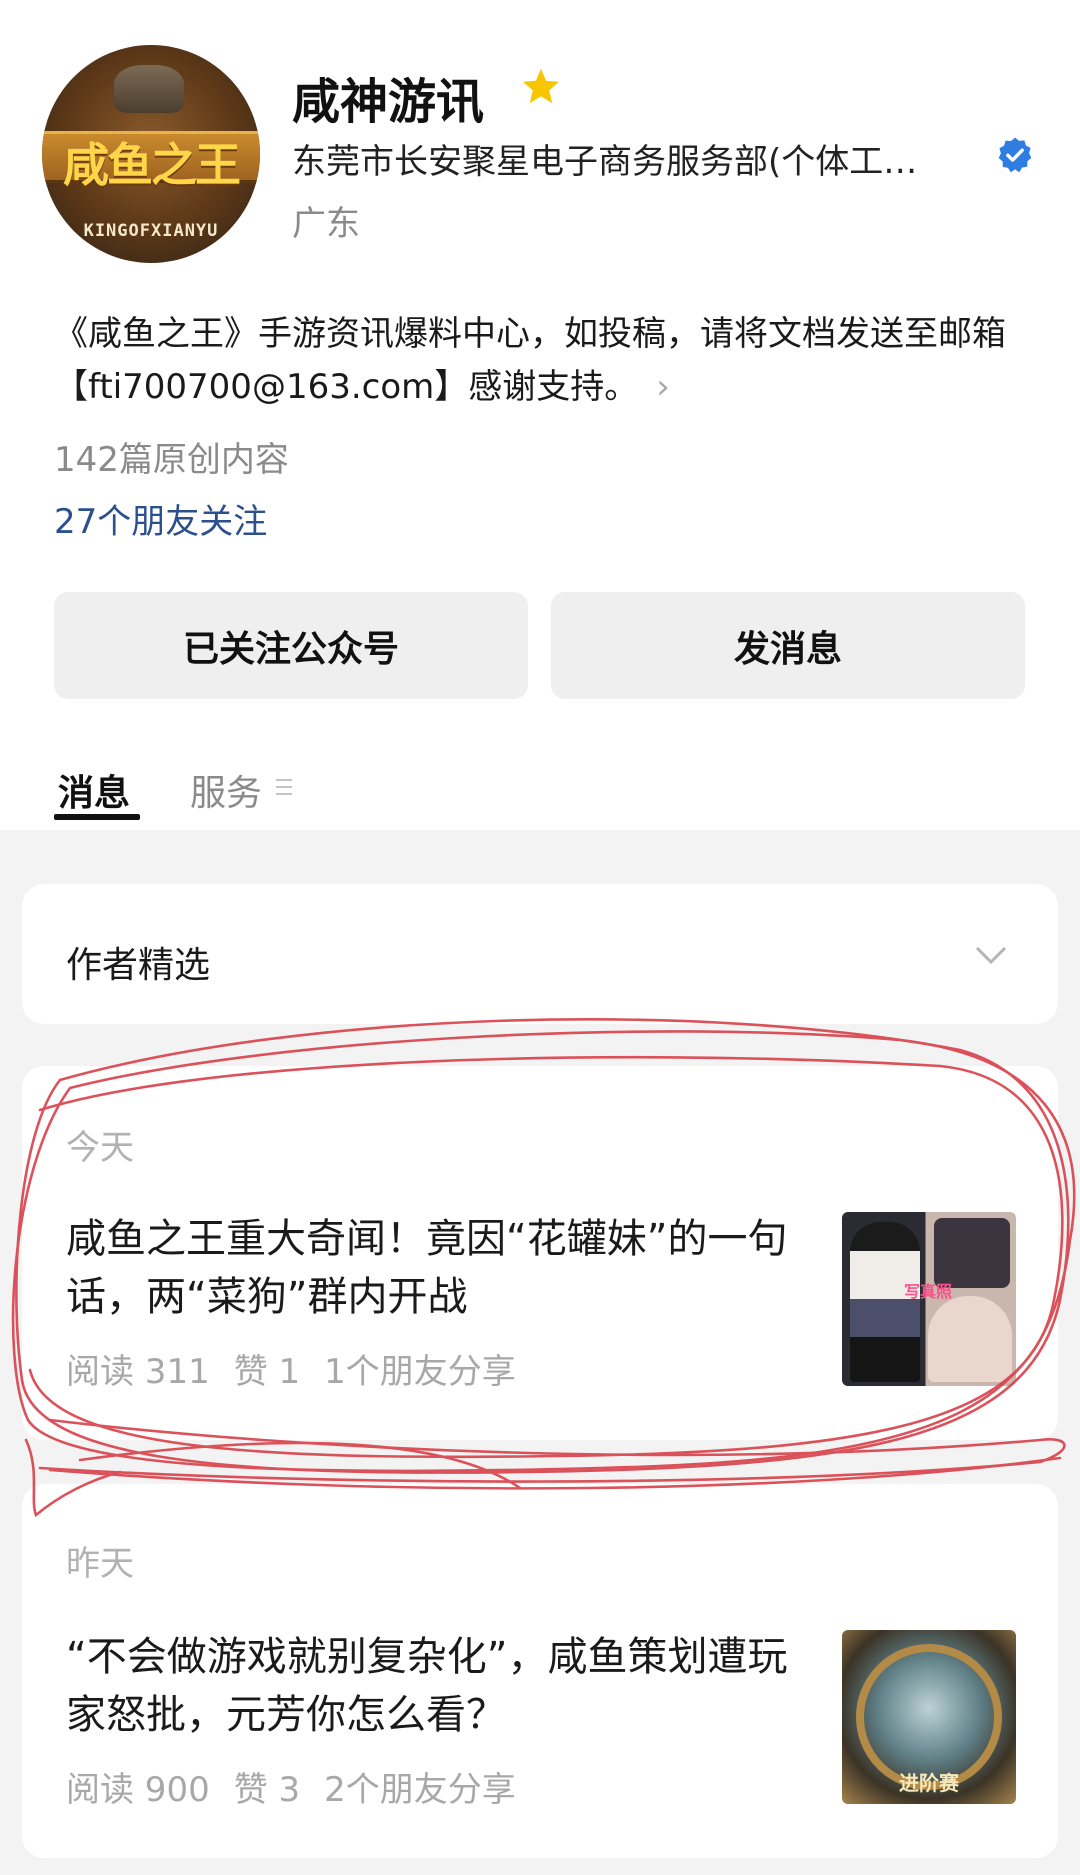  What do you see at coordinates (420, 1372) in the screenshot?
I see `article-shares: 1个朋友分享` at bounding box center [420, 1372].